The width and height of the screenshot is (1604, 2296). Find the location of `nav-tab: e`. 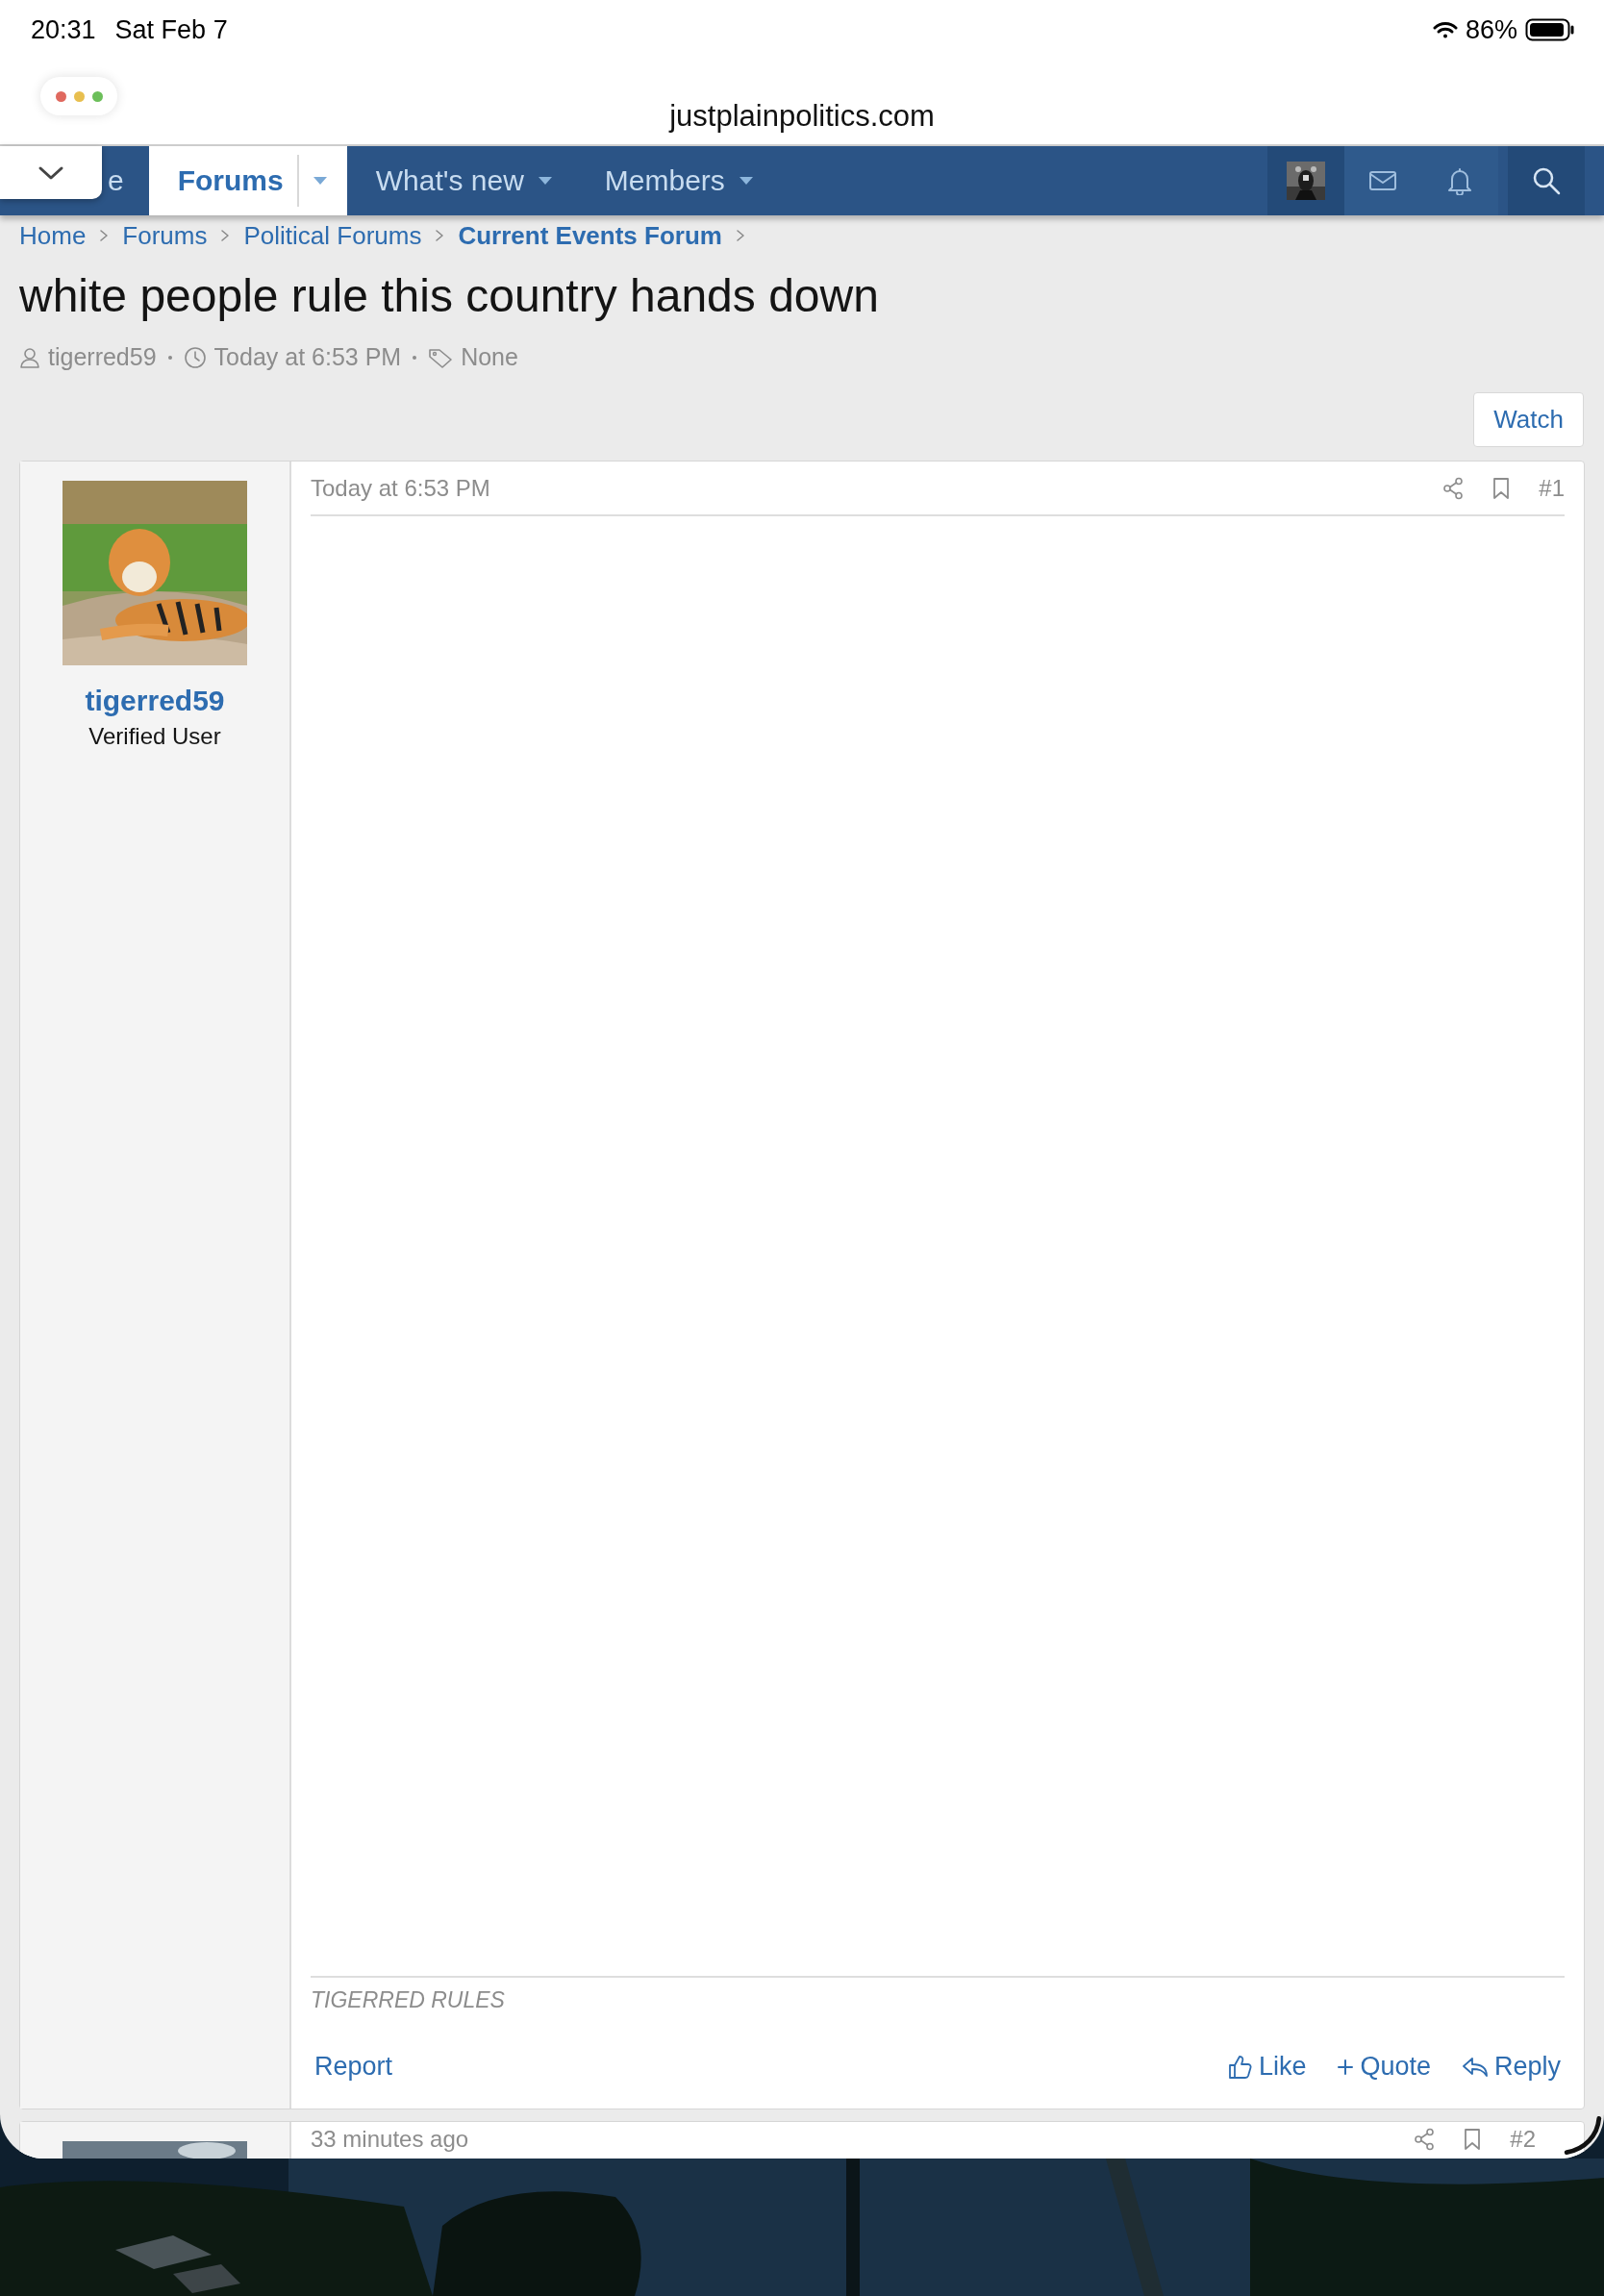

nav-tab: e is located at coordinates (120, 180).